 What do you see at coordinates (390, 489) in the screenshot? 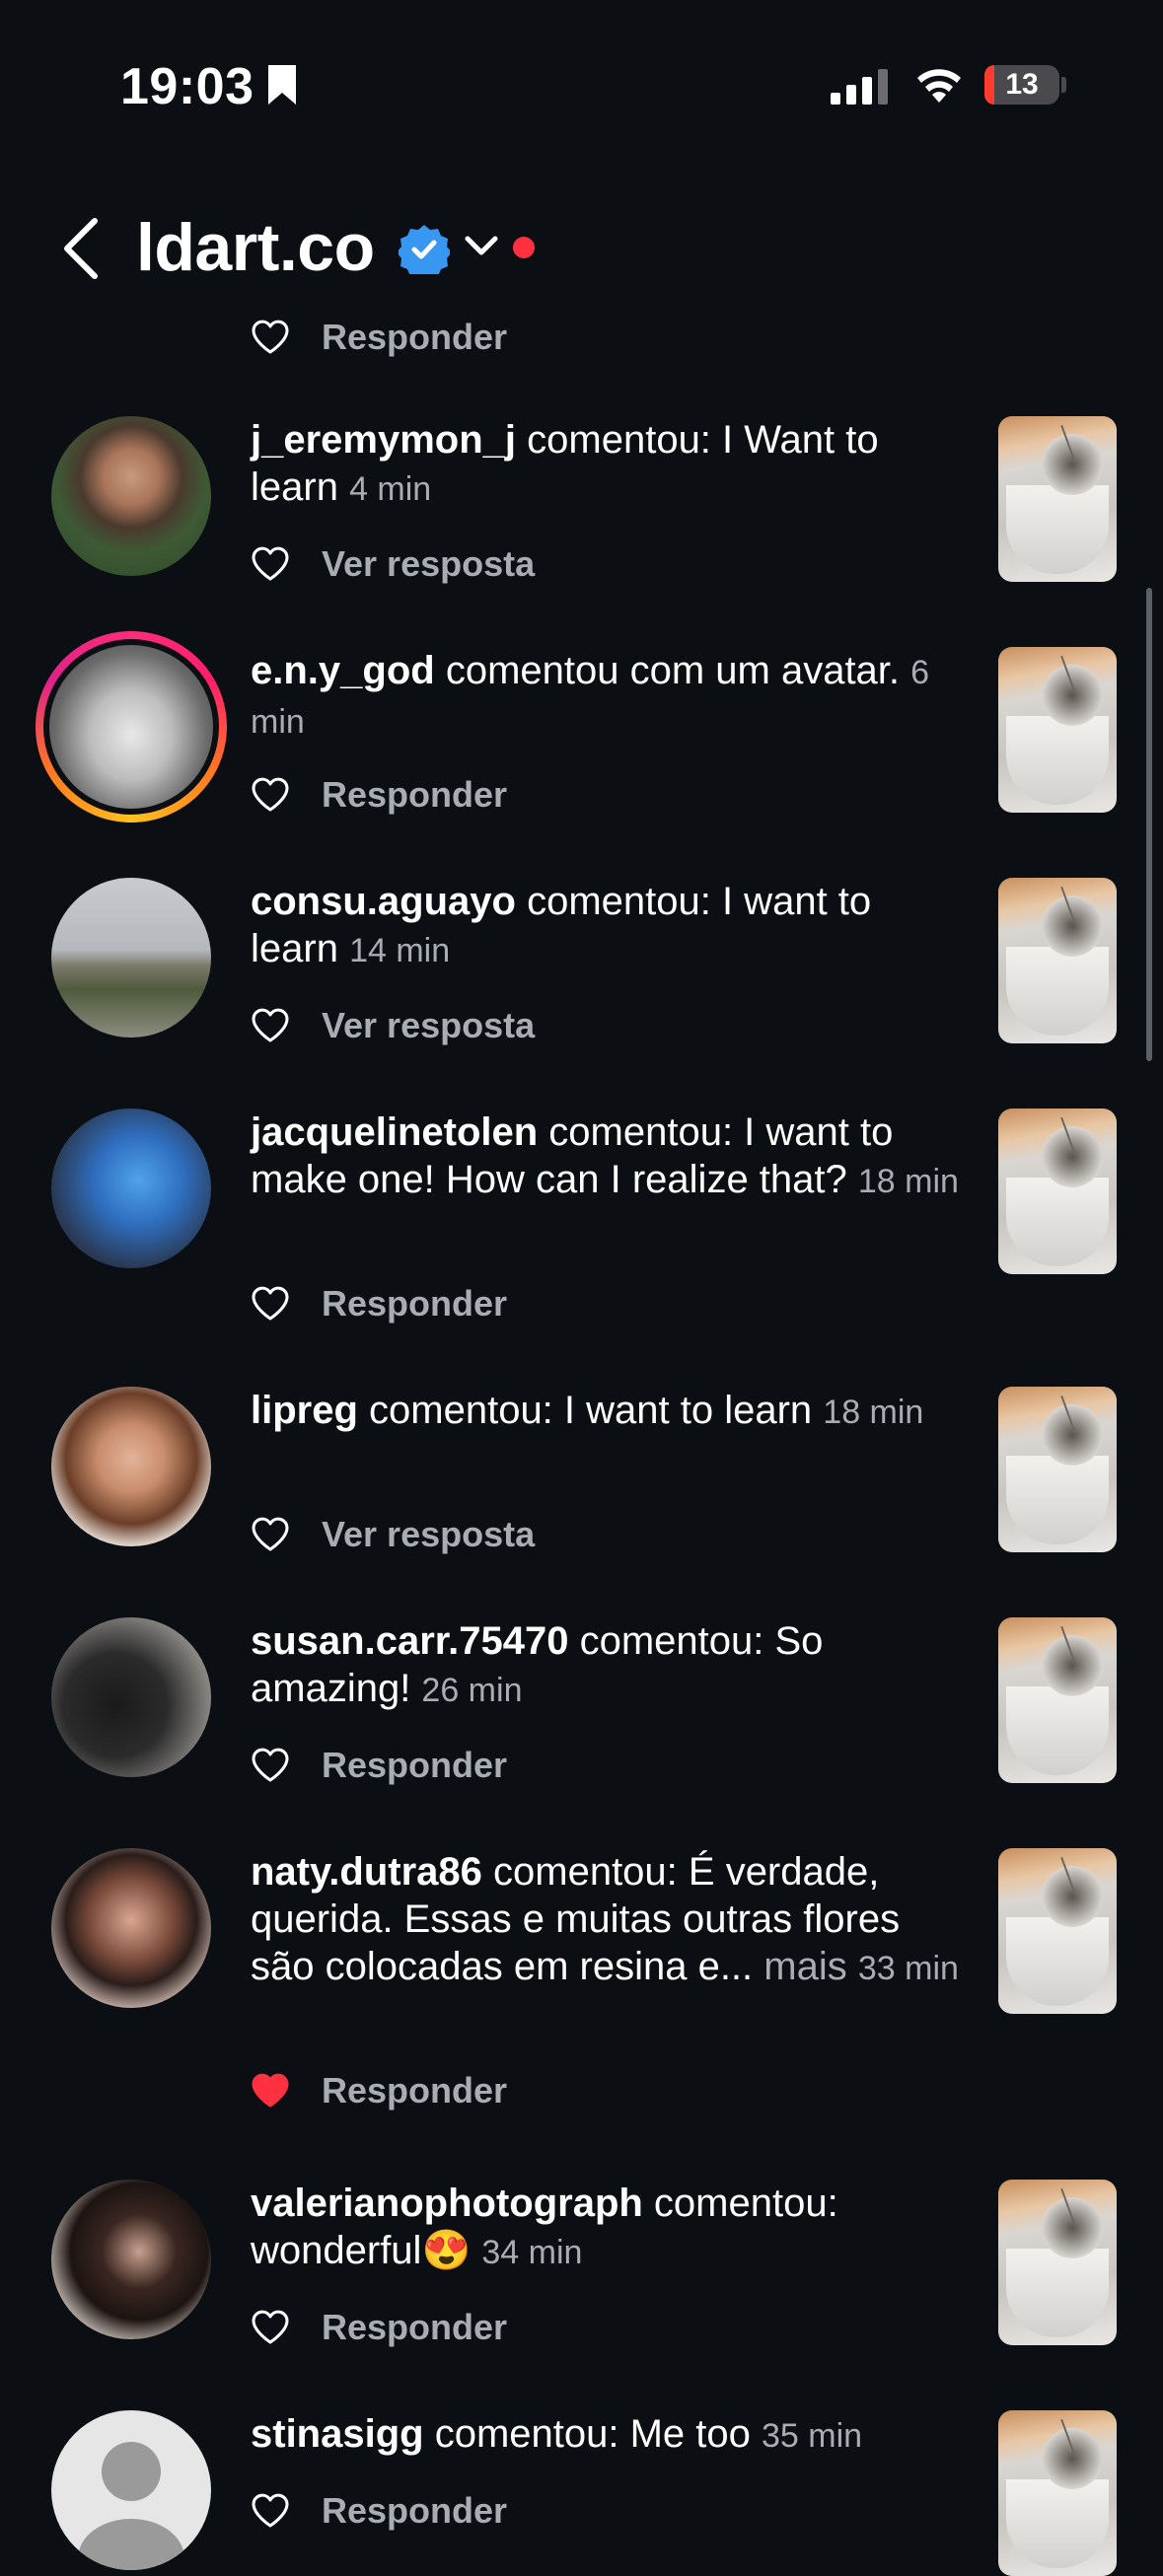
I see `timestamp: 4 min` at bounding box center [390, 489].